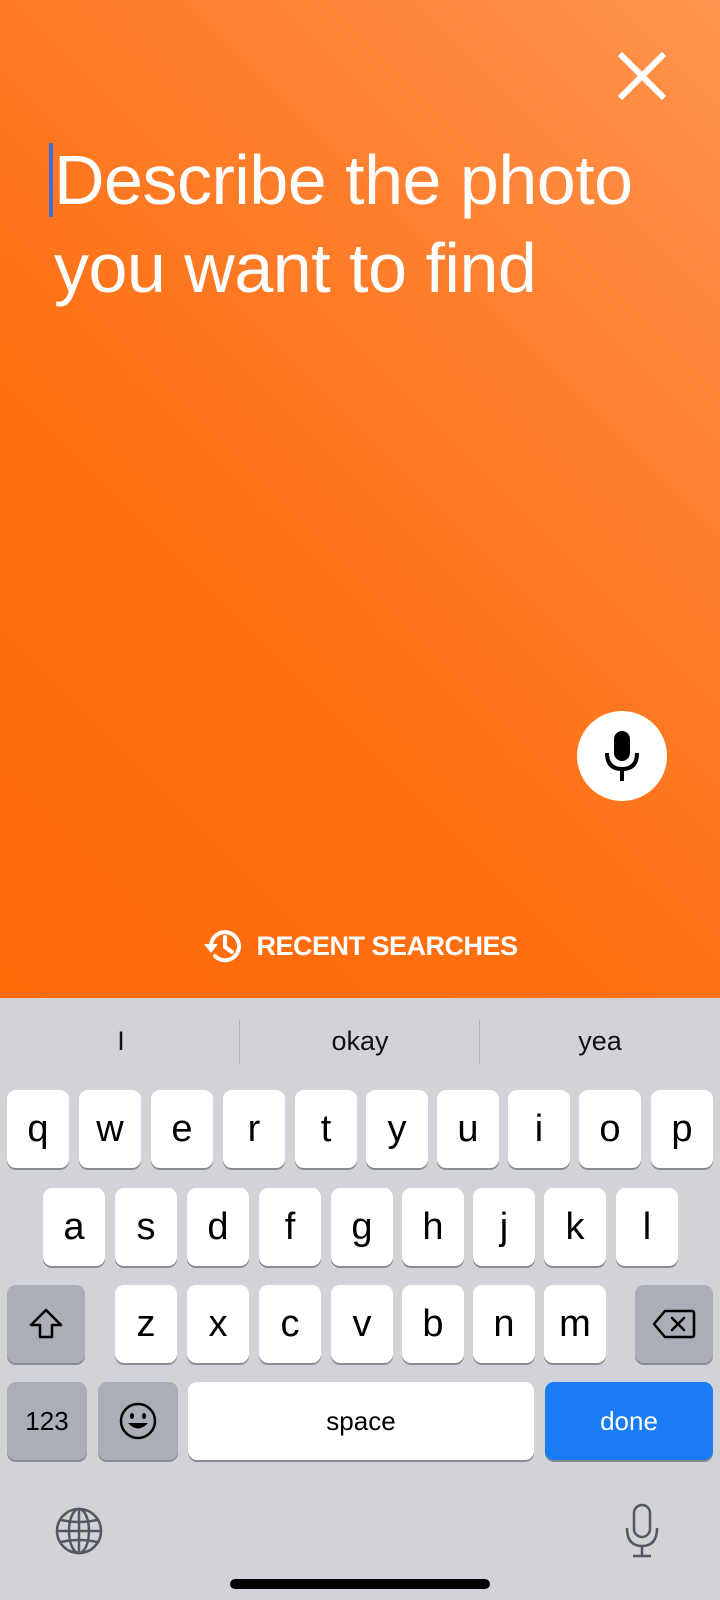 This screenshot has height=1600, width=720. Describe the element at coordinates (38, 1129) in the screenshot. I see `key-q: q` at that location.